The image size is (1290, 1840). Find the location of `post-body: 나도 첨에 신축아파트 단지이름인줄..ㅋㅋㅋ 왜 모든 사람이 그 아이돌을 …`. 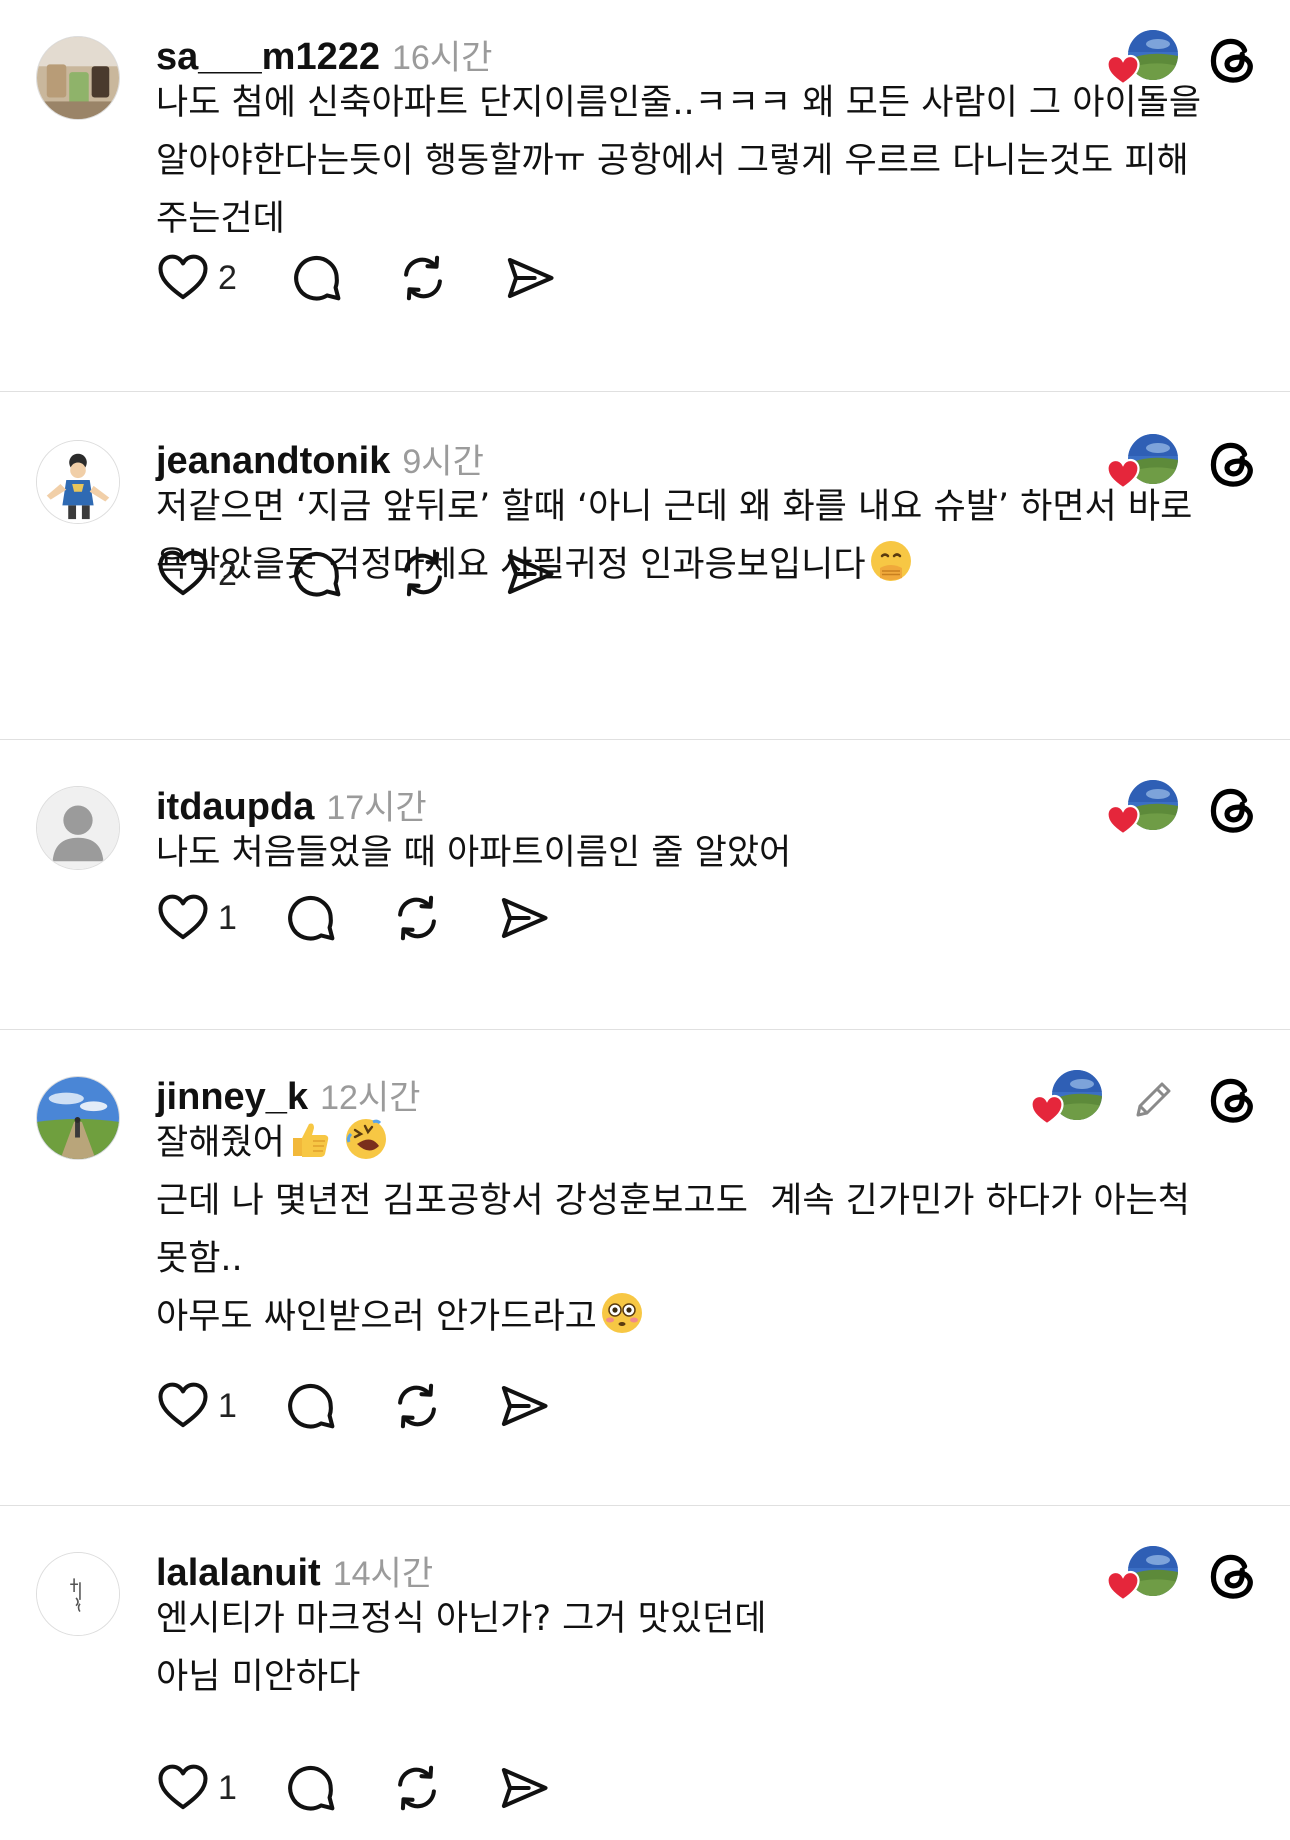

post-body: 나도 첨에 신축아파트 단지이름인줄..ㅋㅋㅋ 왜 모든 사람이 그 아이돌을 … is located at coordinates (701, 161).